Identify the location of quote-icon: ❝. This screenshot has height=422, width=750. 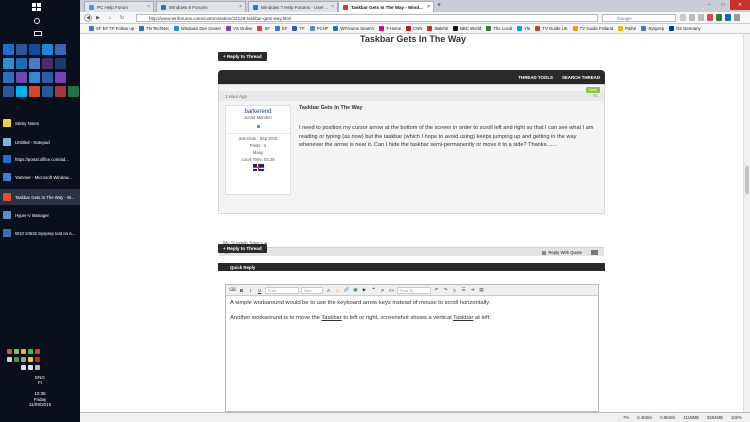
(373, 290).